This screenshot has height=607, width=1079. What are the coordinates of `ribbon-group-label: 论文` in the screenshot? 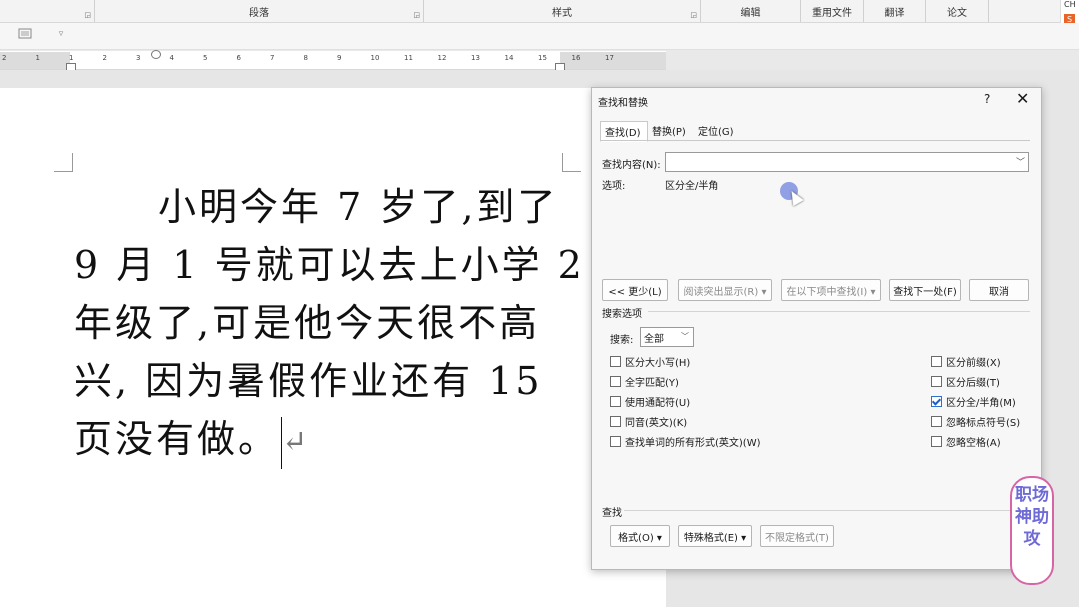 It's located at (957, 13).